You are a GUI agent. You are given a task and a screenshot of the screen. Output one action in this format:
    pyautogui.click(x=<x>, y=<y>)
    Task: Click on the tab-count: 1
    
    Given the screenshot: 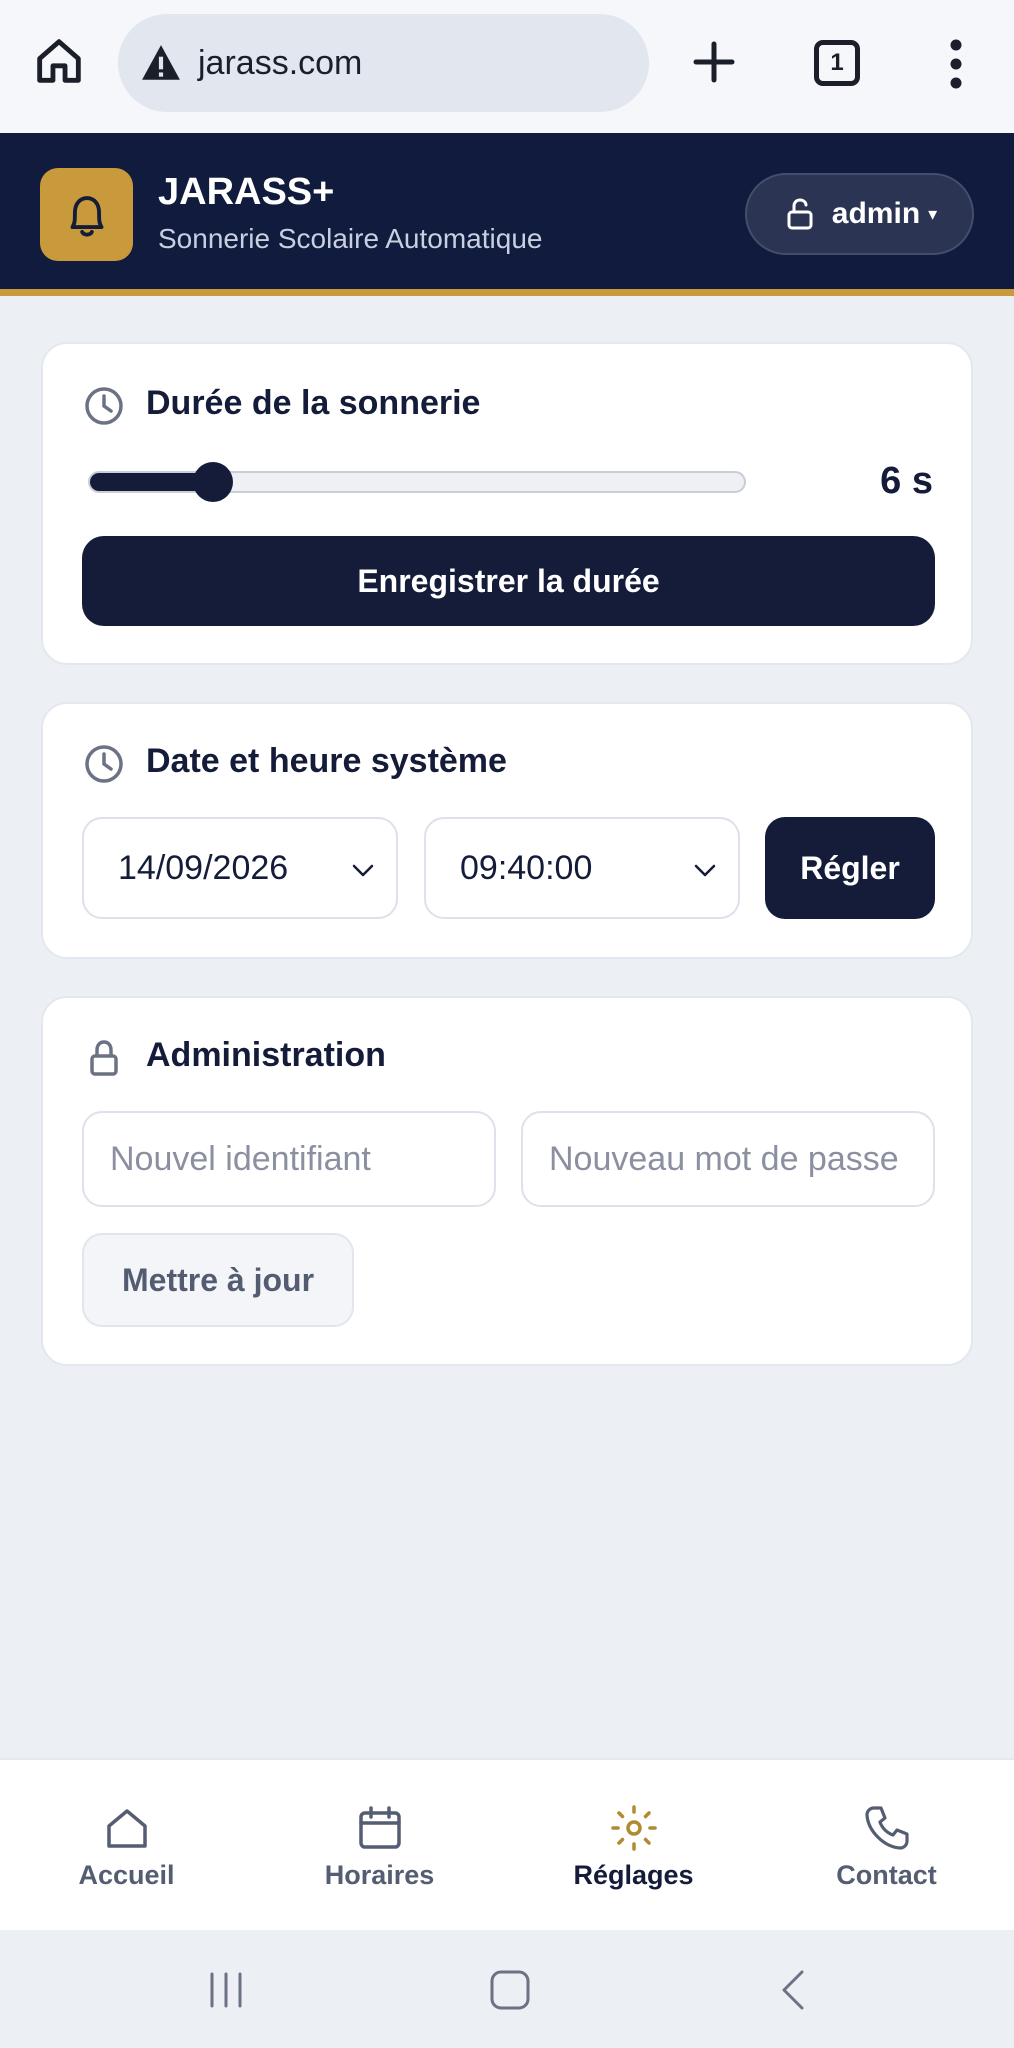 What is the action you would take?
    pyautogui.click(x=837, y=62)
    